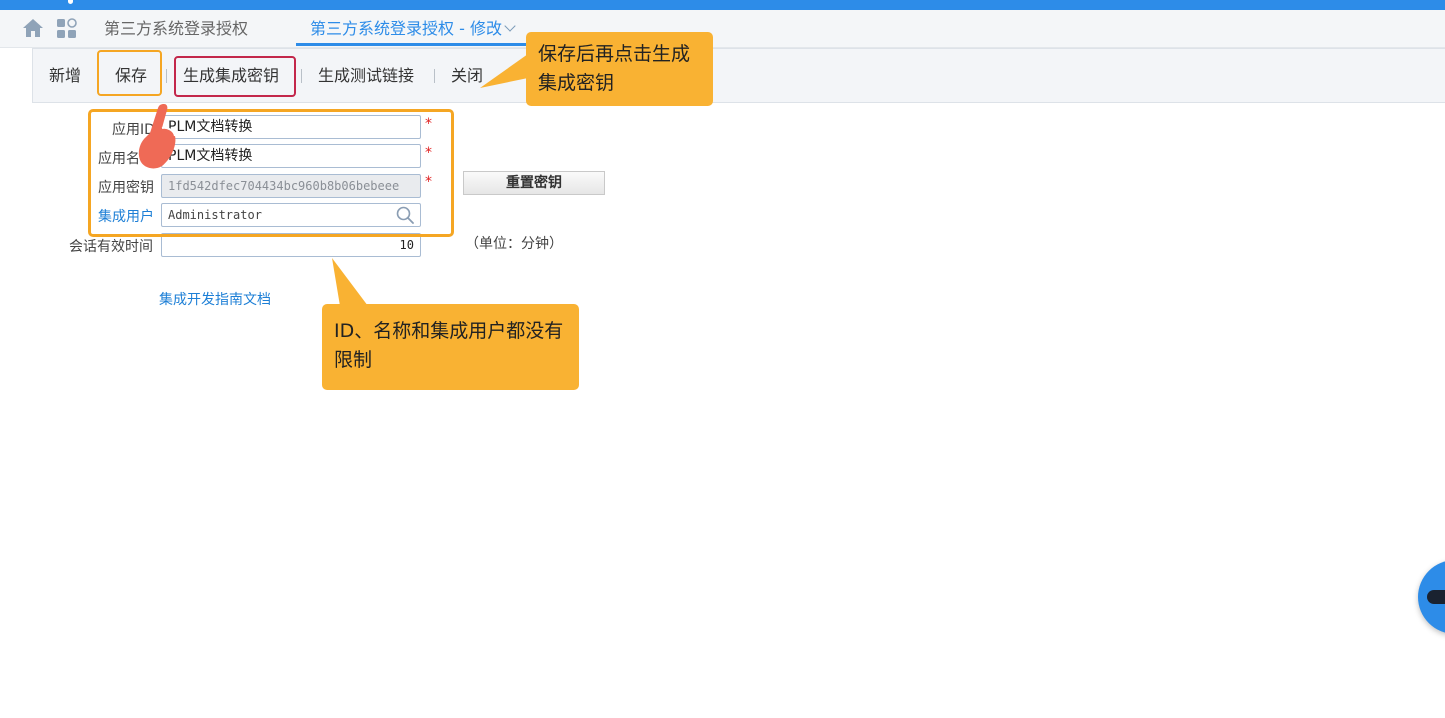 The height and width of the screenshot is (718, 1445). I want to click on unit-label: （单位：分钟）, so click(514, 244).